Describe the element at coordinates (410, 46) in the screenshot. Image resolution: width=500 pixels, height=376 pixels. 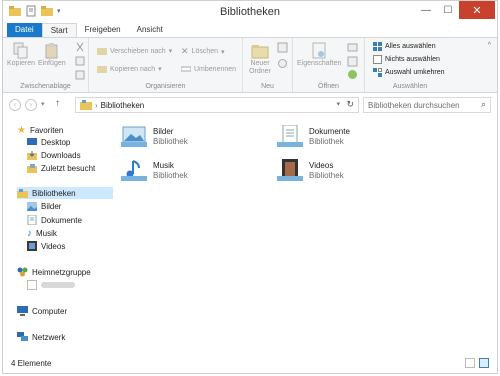
I see `select-all-label: Alles auswählen` at that location.